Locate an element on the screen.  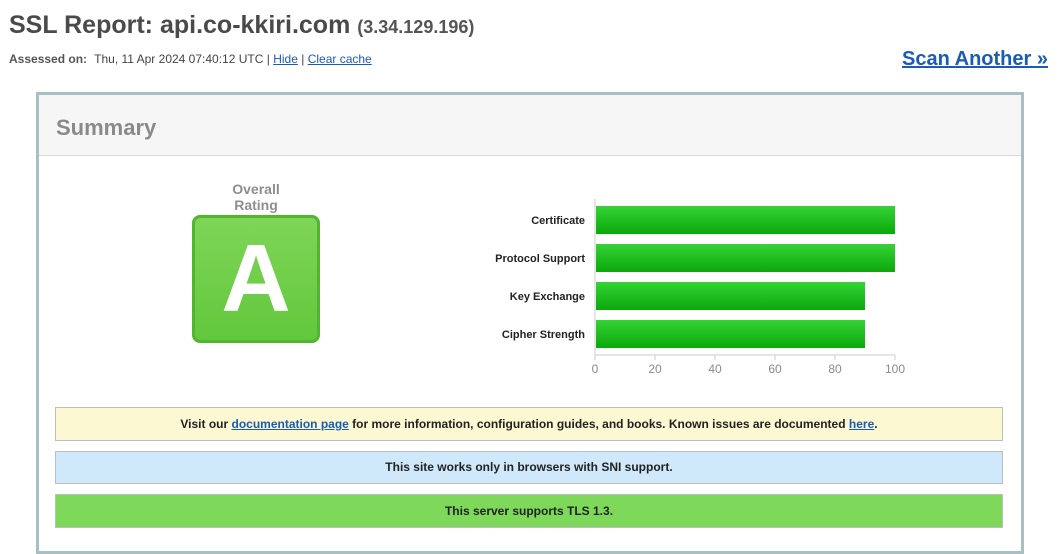
documentation-page-link: documentation page is located at coordinates (290, 424).